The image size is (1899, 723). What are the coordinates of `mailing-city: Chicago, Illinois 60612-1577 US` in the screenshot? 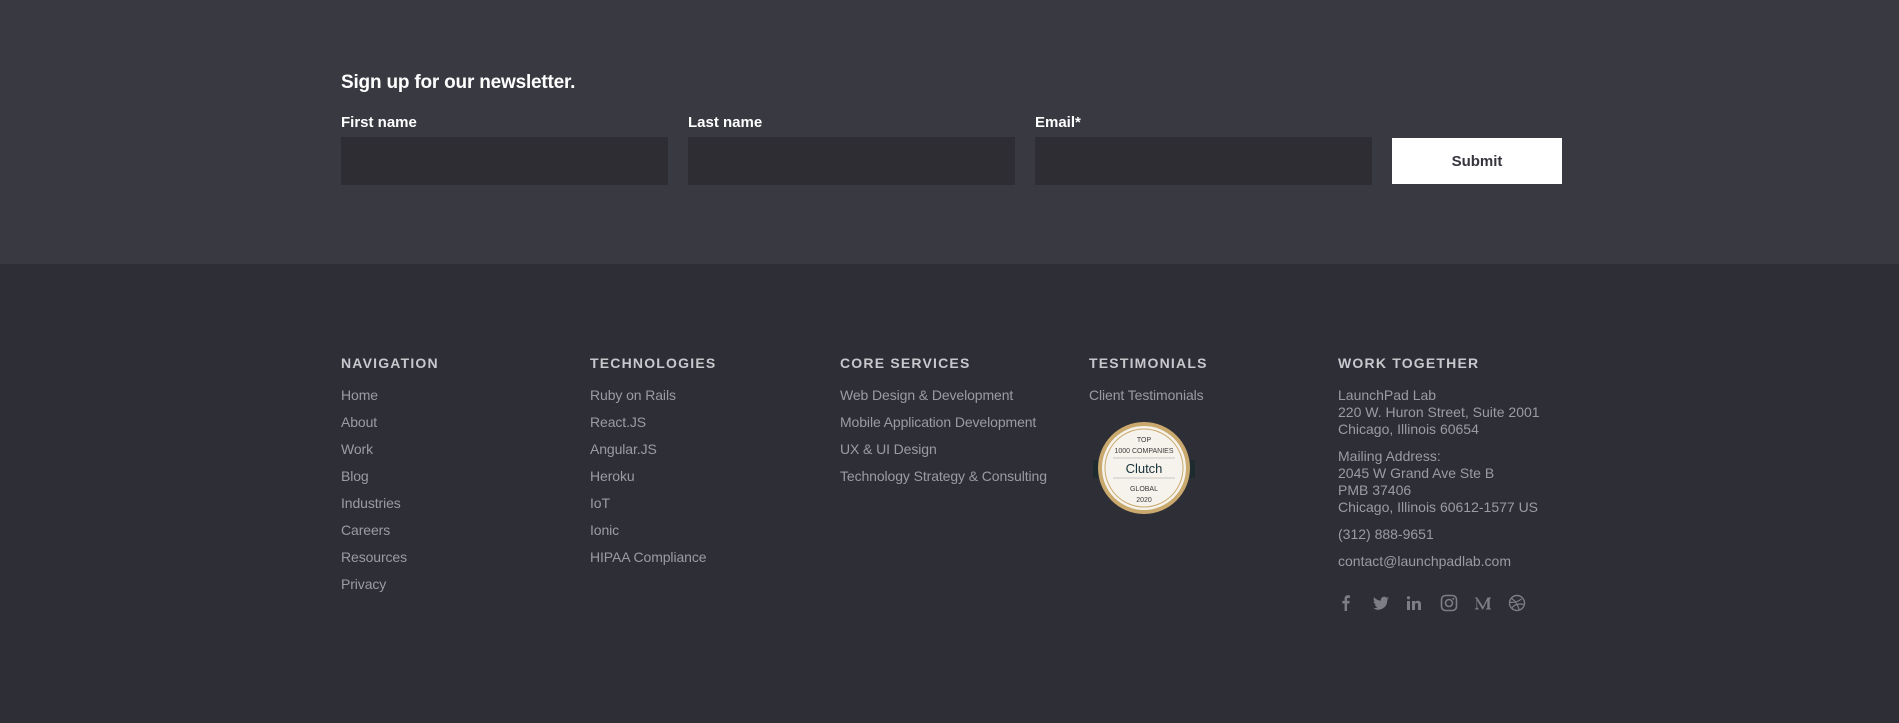 It's located at (1438, 507).